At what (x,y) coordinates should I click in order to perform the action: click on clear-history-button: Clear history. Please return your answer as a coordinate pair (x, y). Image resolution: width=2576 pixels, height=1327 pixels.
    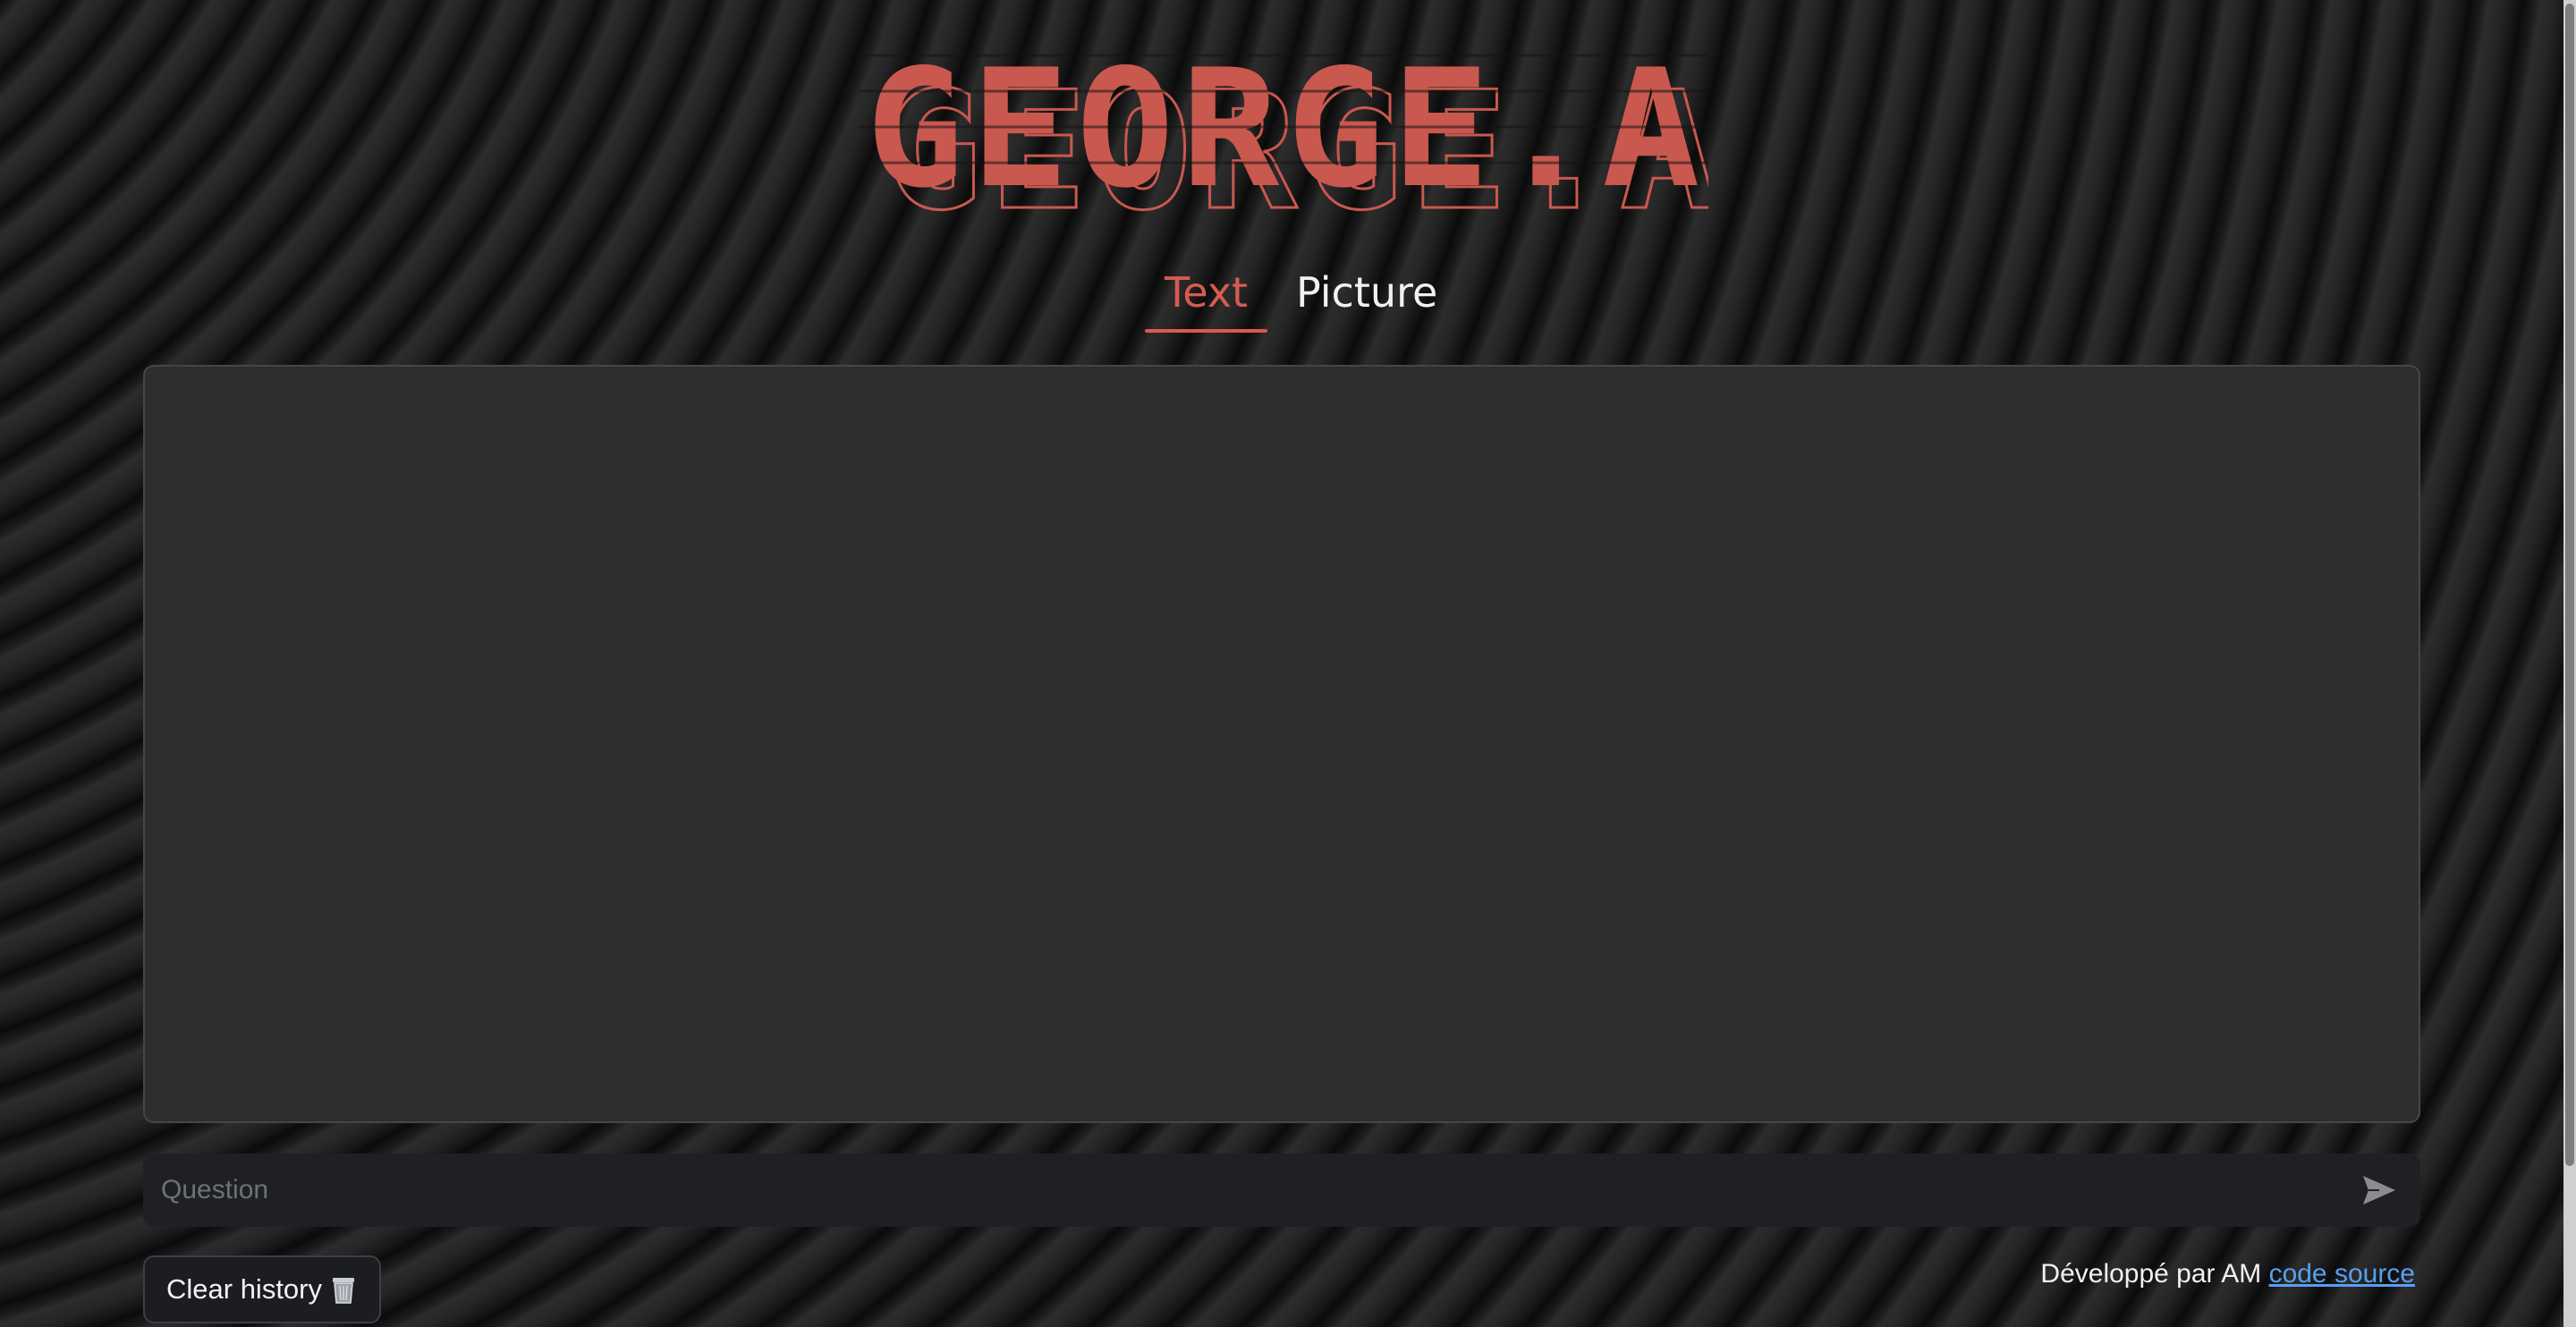
    Looking at the image, I should click on (262, 1289).